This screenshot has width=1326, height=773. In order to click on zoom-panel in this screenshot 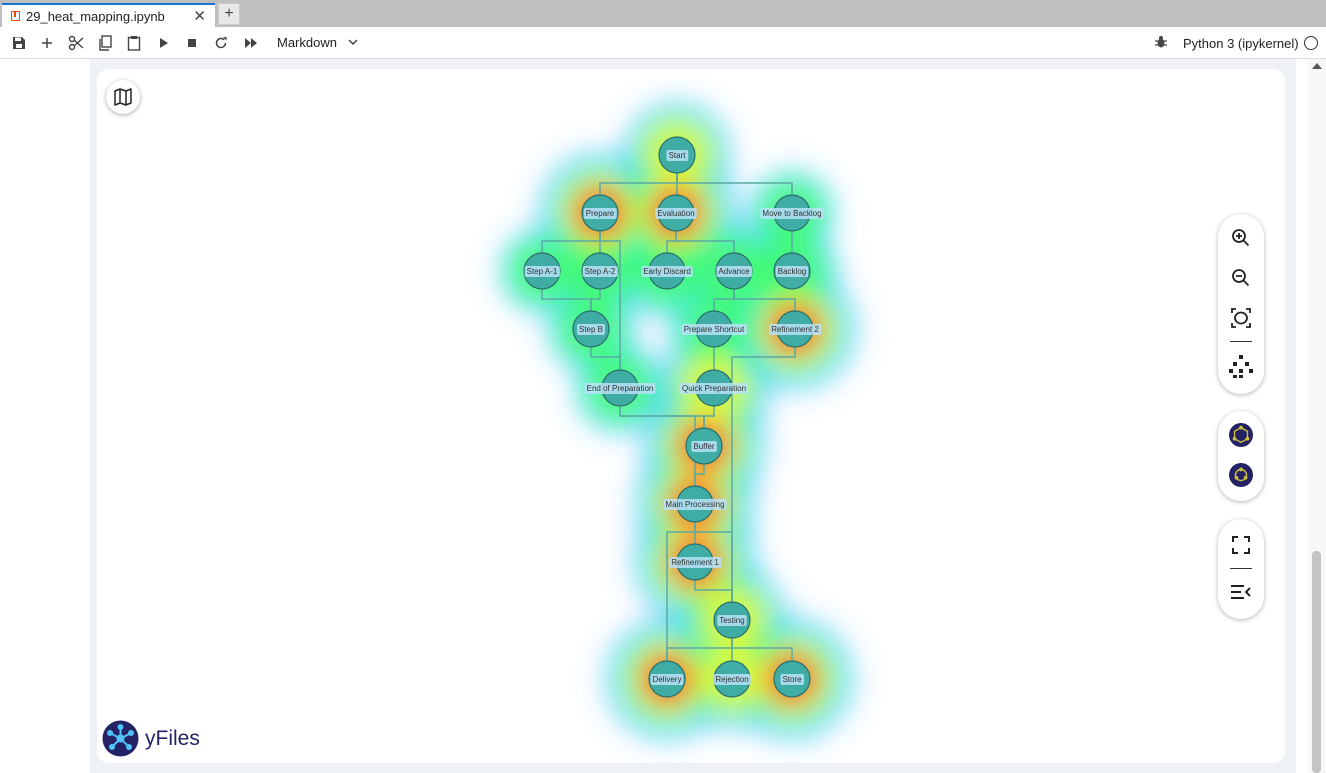, I will do `click(1241, 304)`.